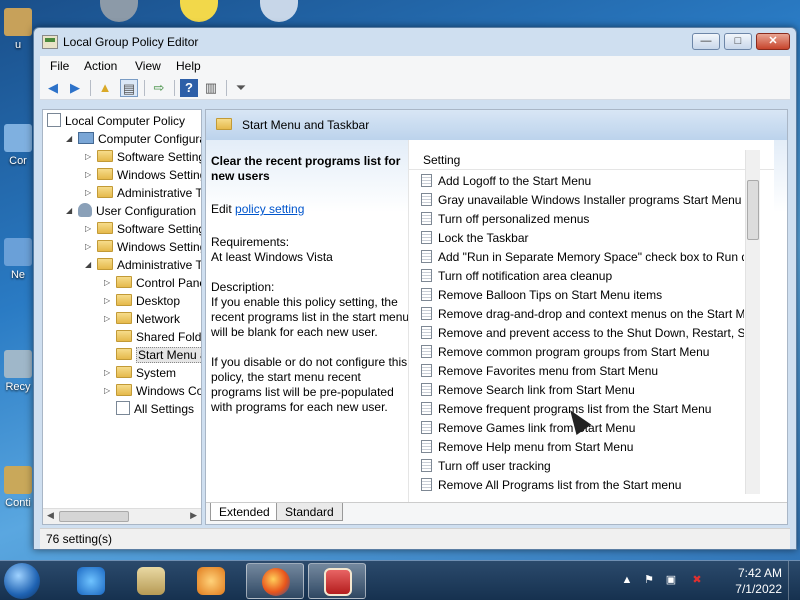 The image size is (800, 600). What do you see at coordinates (241, 88) in the screenshot?
I see `filter-icon: ⏷` at bounding box center [241, 88].